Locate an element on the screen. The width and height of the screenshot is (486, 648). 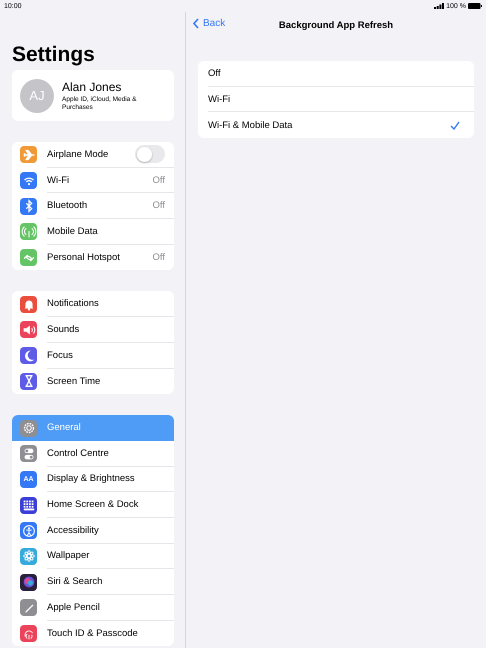
sidebar-item: Apple Pencil is located at coordinates (93, 608).